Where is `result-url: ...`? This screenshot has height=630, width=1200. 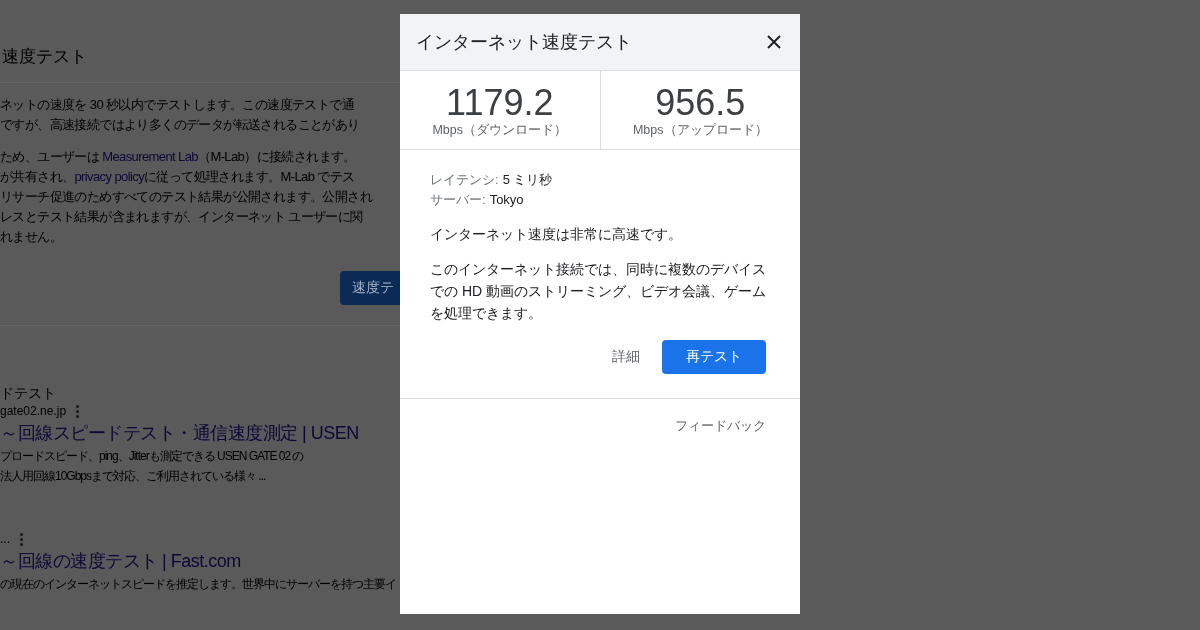 result-url: ... is located at coordinates (5, 539).